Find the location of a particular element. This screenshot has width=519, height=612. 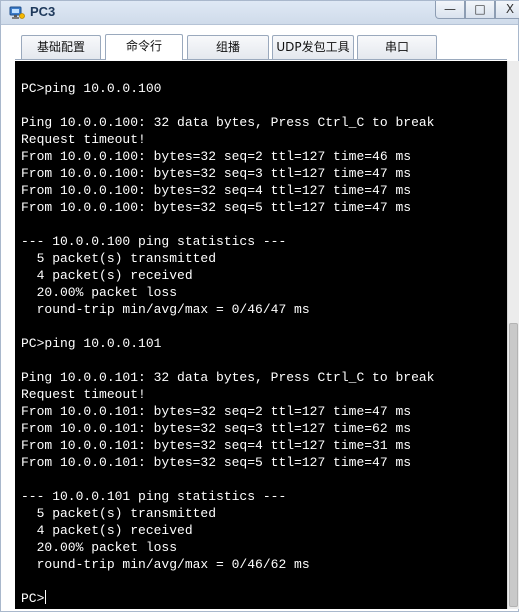

terminal-line: PC>ping 10.0.0.101 is located at coordinates (91, 343).